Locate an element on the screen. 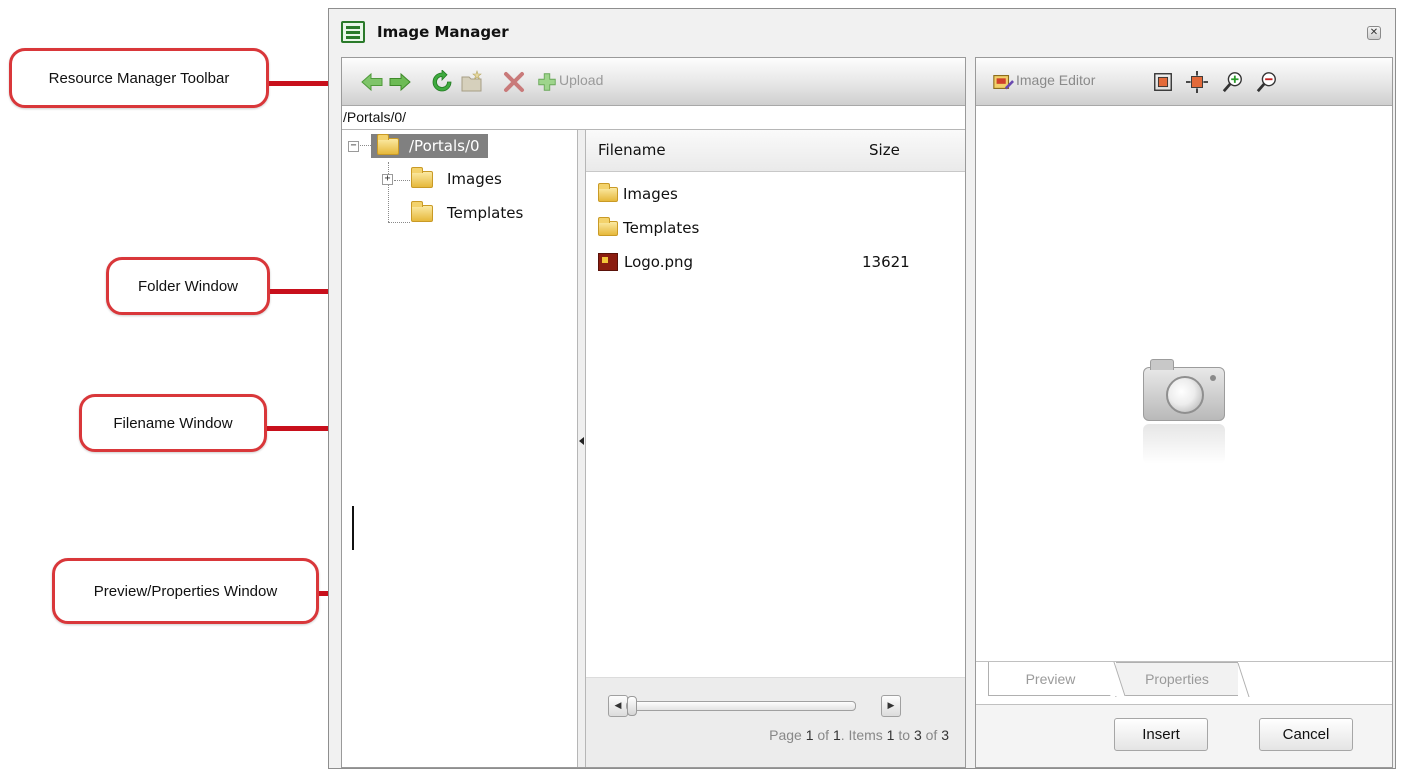 This screenshot has width=1403, height=773. tab-label: Properties is located at coordinates (1177, 679).